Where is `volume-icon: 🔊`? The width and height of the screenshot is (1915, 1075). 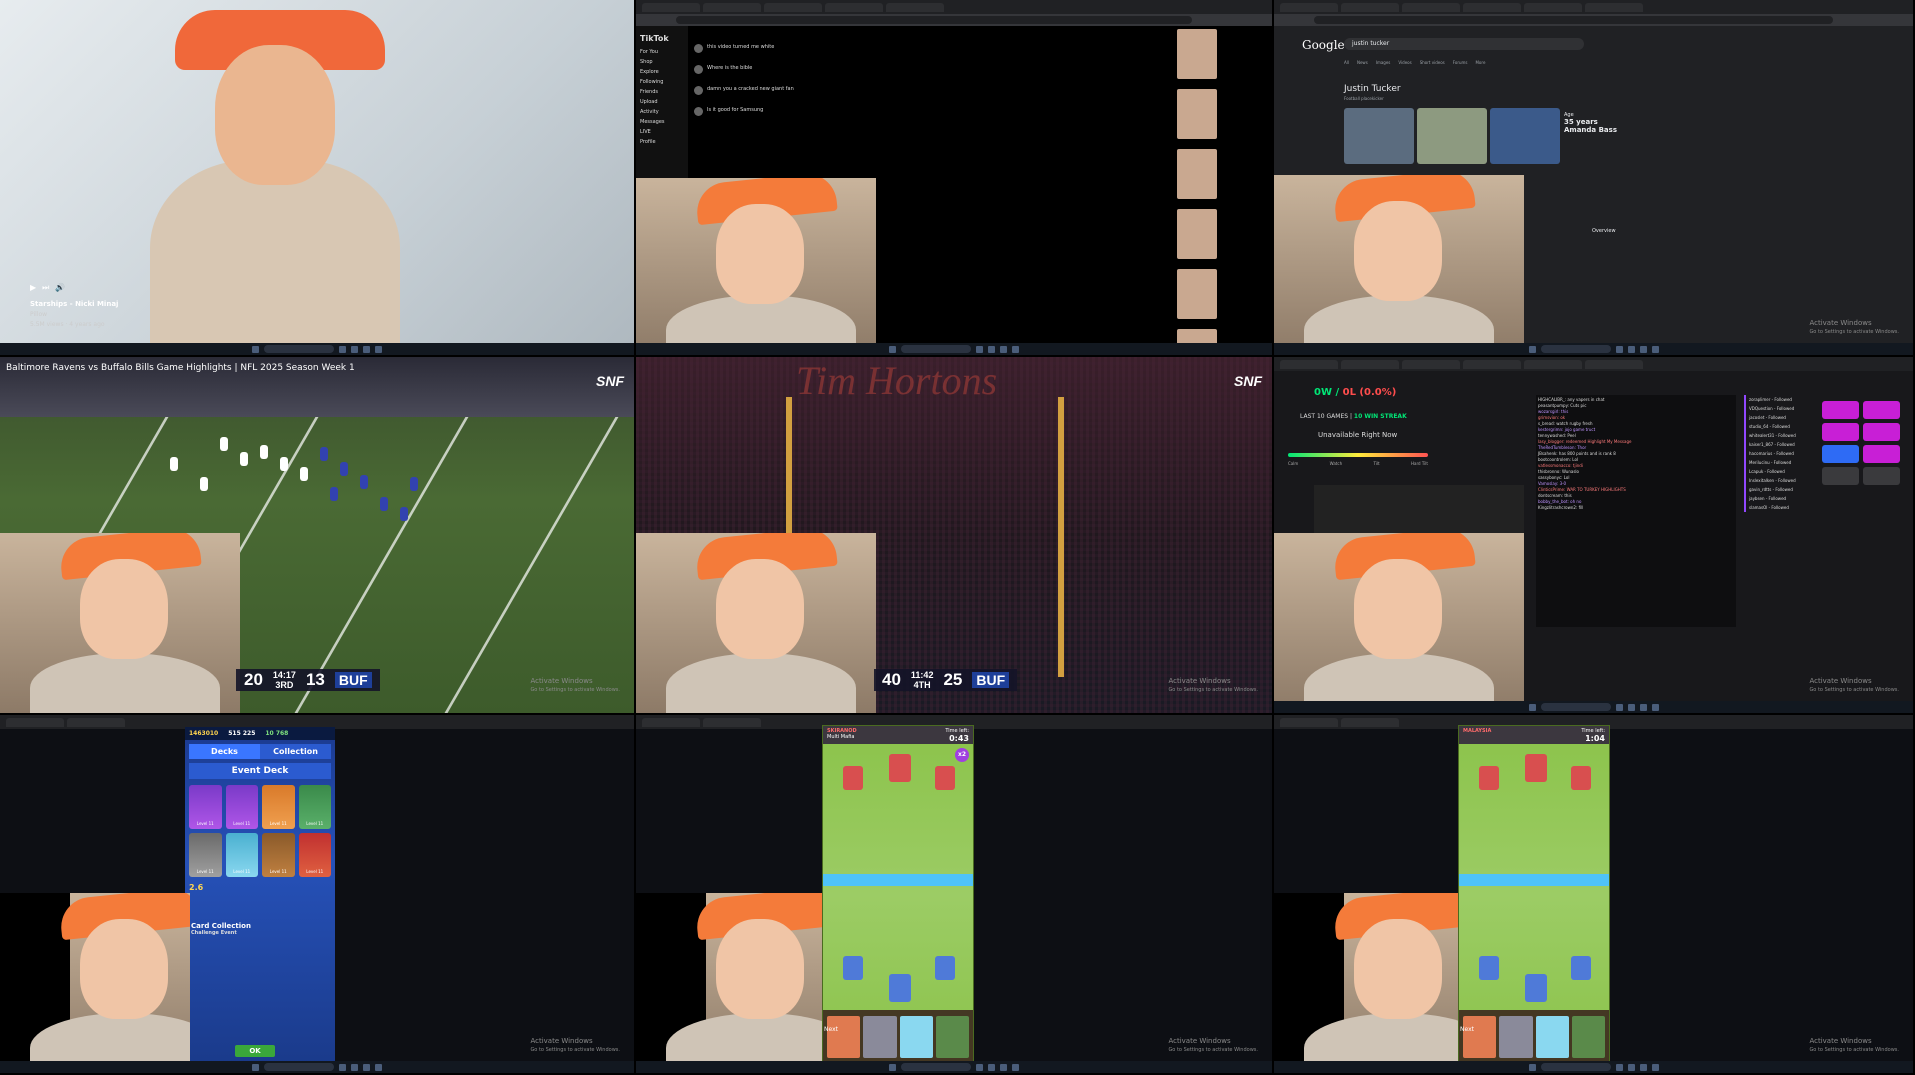
volume-icon: 🔊 is located at coordinates (60, 288).